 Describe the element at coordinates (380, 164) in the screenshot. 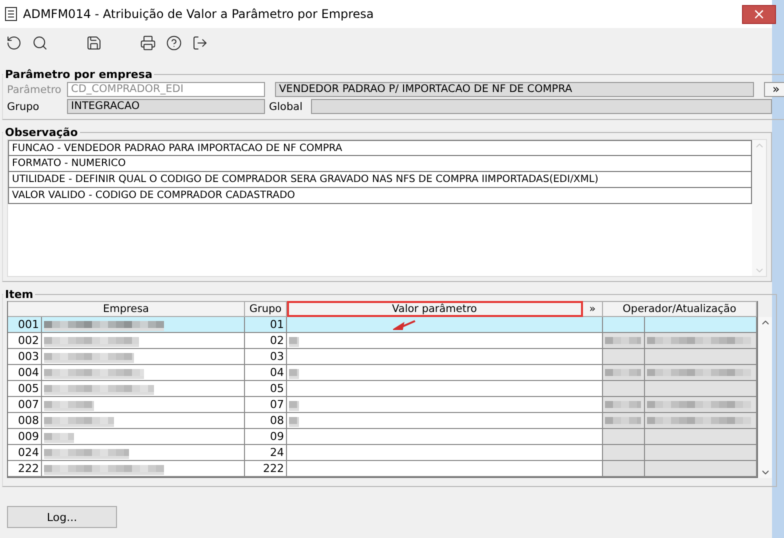

I see `observation-line: FORMATO - NUMERICO` at that location.